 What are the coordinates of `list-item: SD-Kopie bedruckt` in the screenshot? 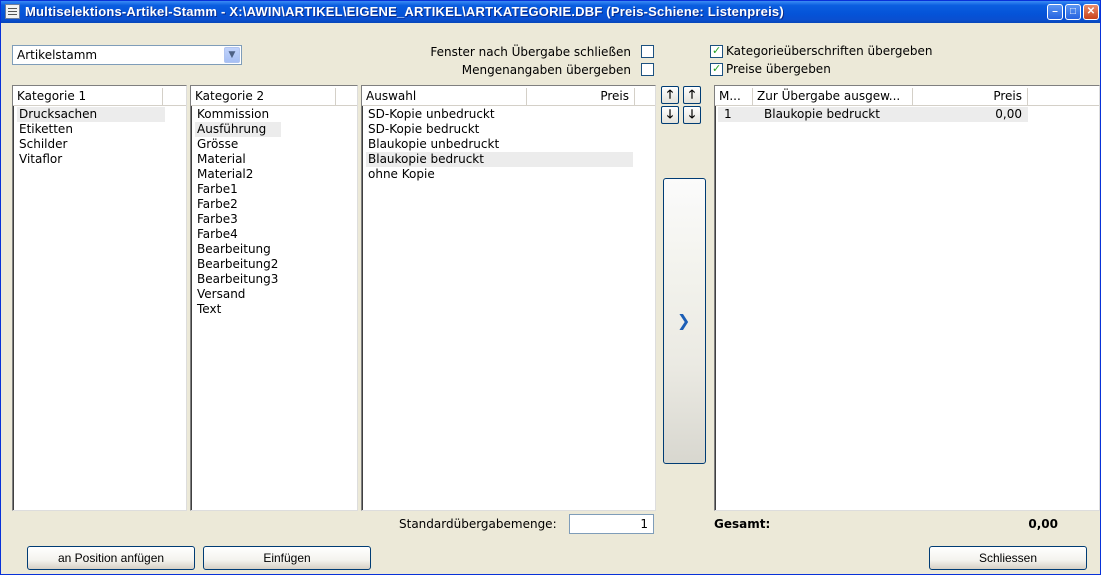 It's located at (422, 129).